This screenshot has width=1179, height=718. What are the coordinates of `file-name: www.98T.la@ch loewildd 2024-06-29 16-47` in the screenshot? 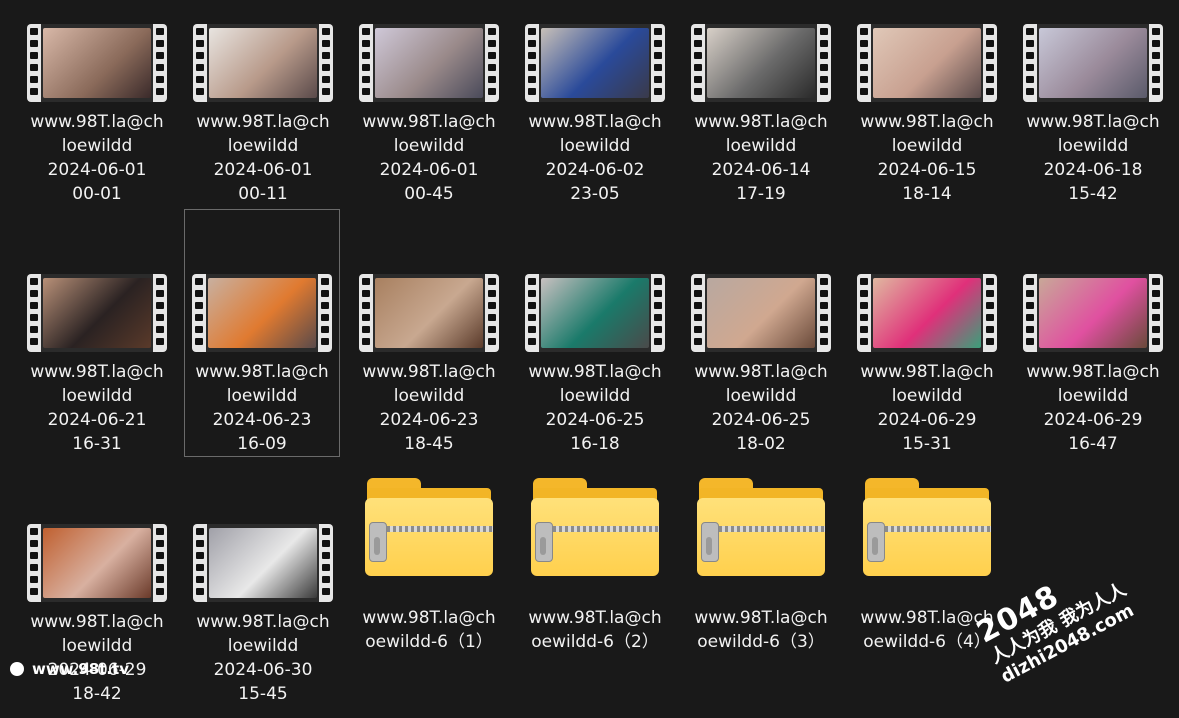 It's located at (1093, 408).